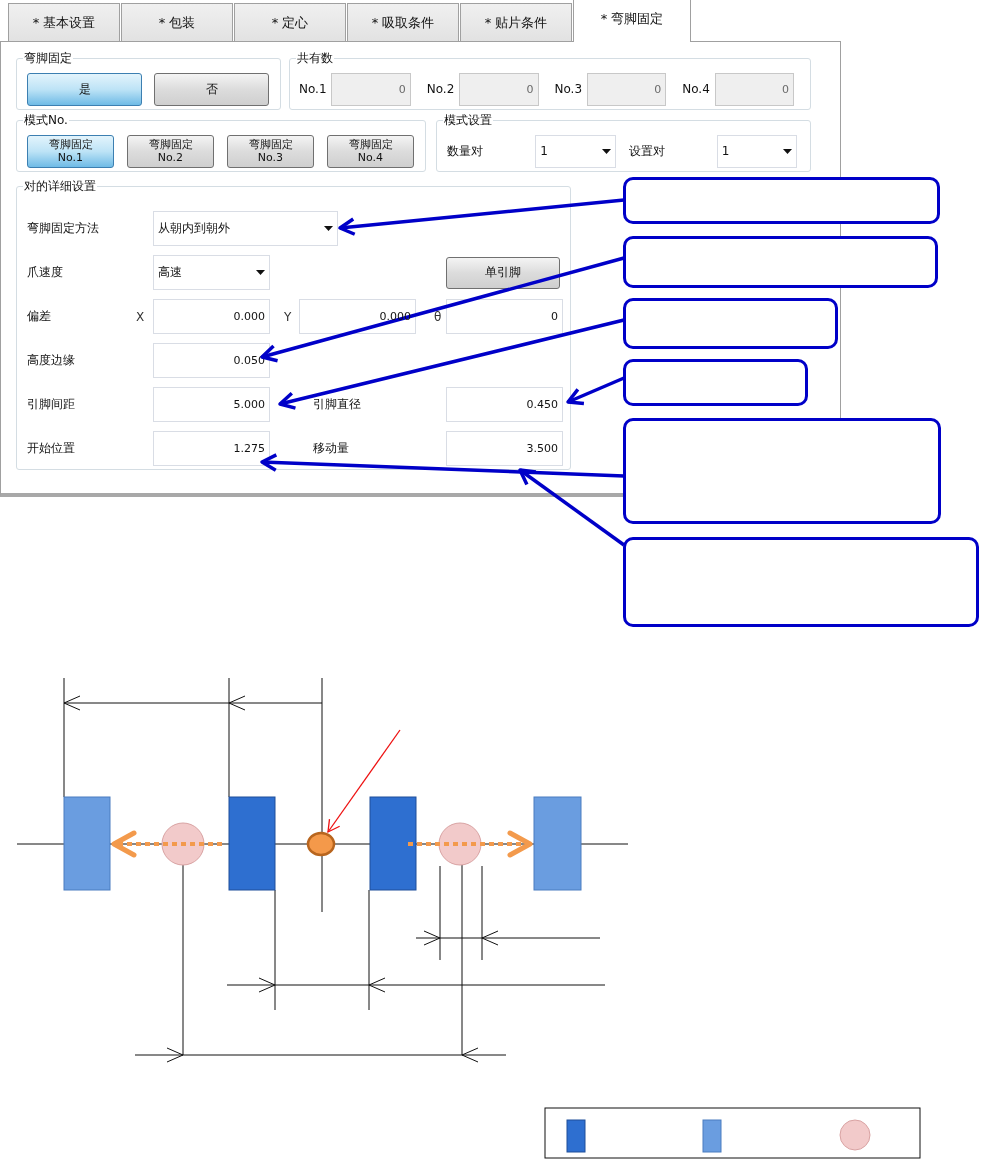  What do you see at coordinates (516, 22) in the screenshot?
I see `tab: * 贴片条件` at bounding box center [516, 22].